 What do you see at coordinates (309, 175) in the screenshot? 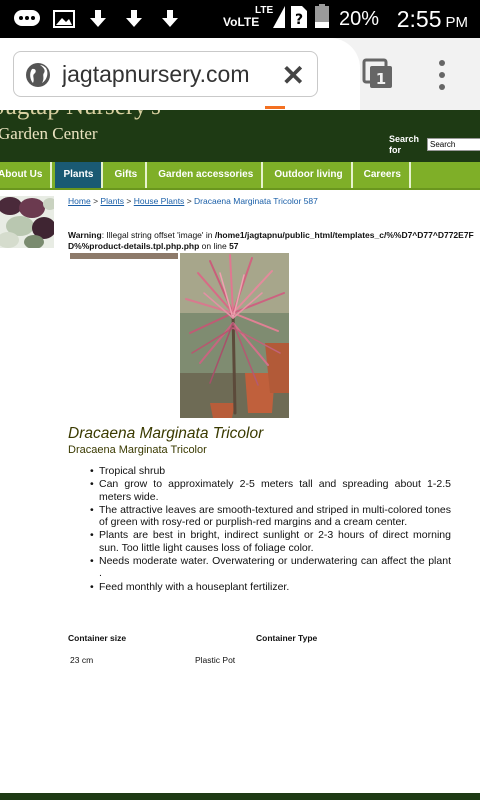
I see `nav-outdoor-living: Outdoor living` at bounding box center [309, 175].